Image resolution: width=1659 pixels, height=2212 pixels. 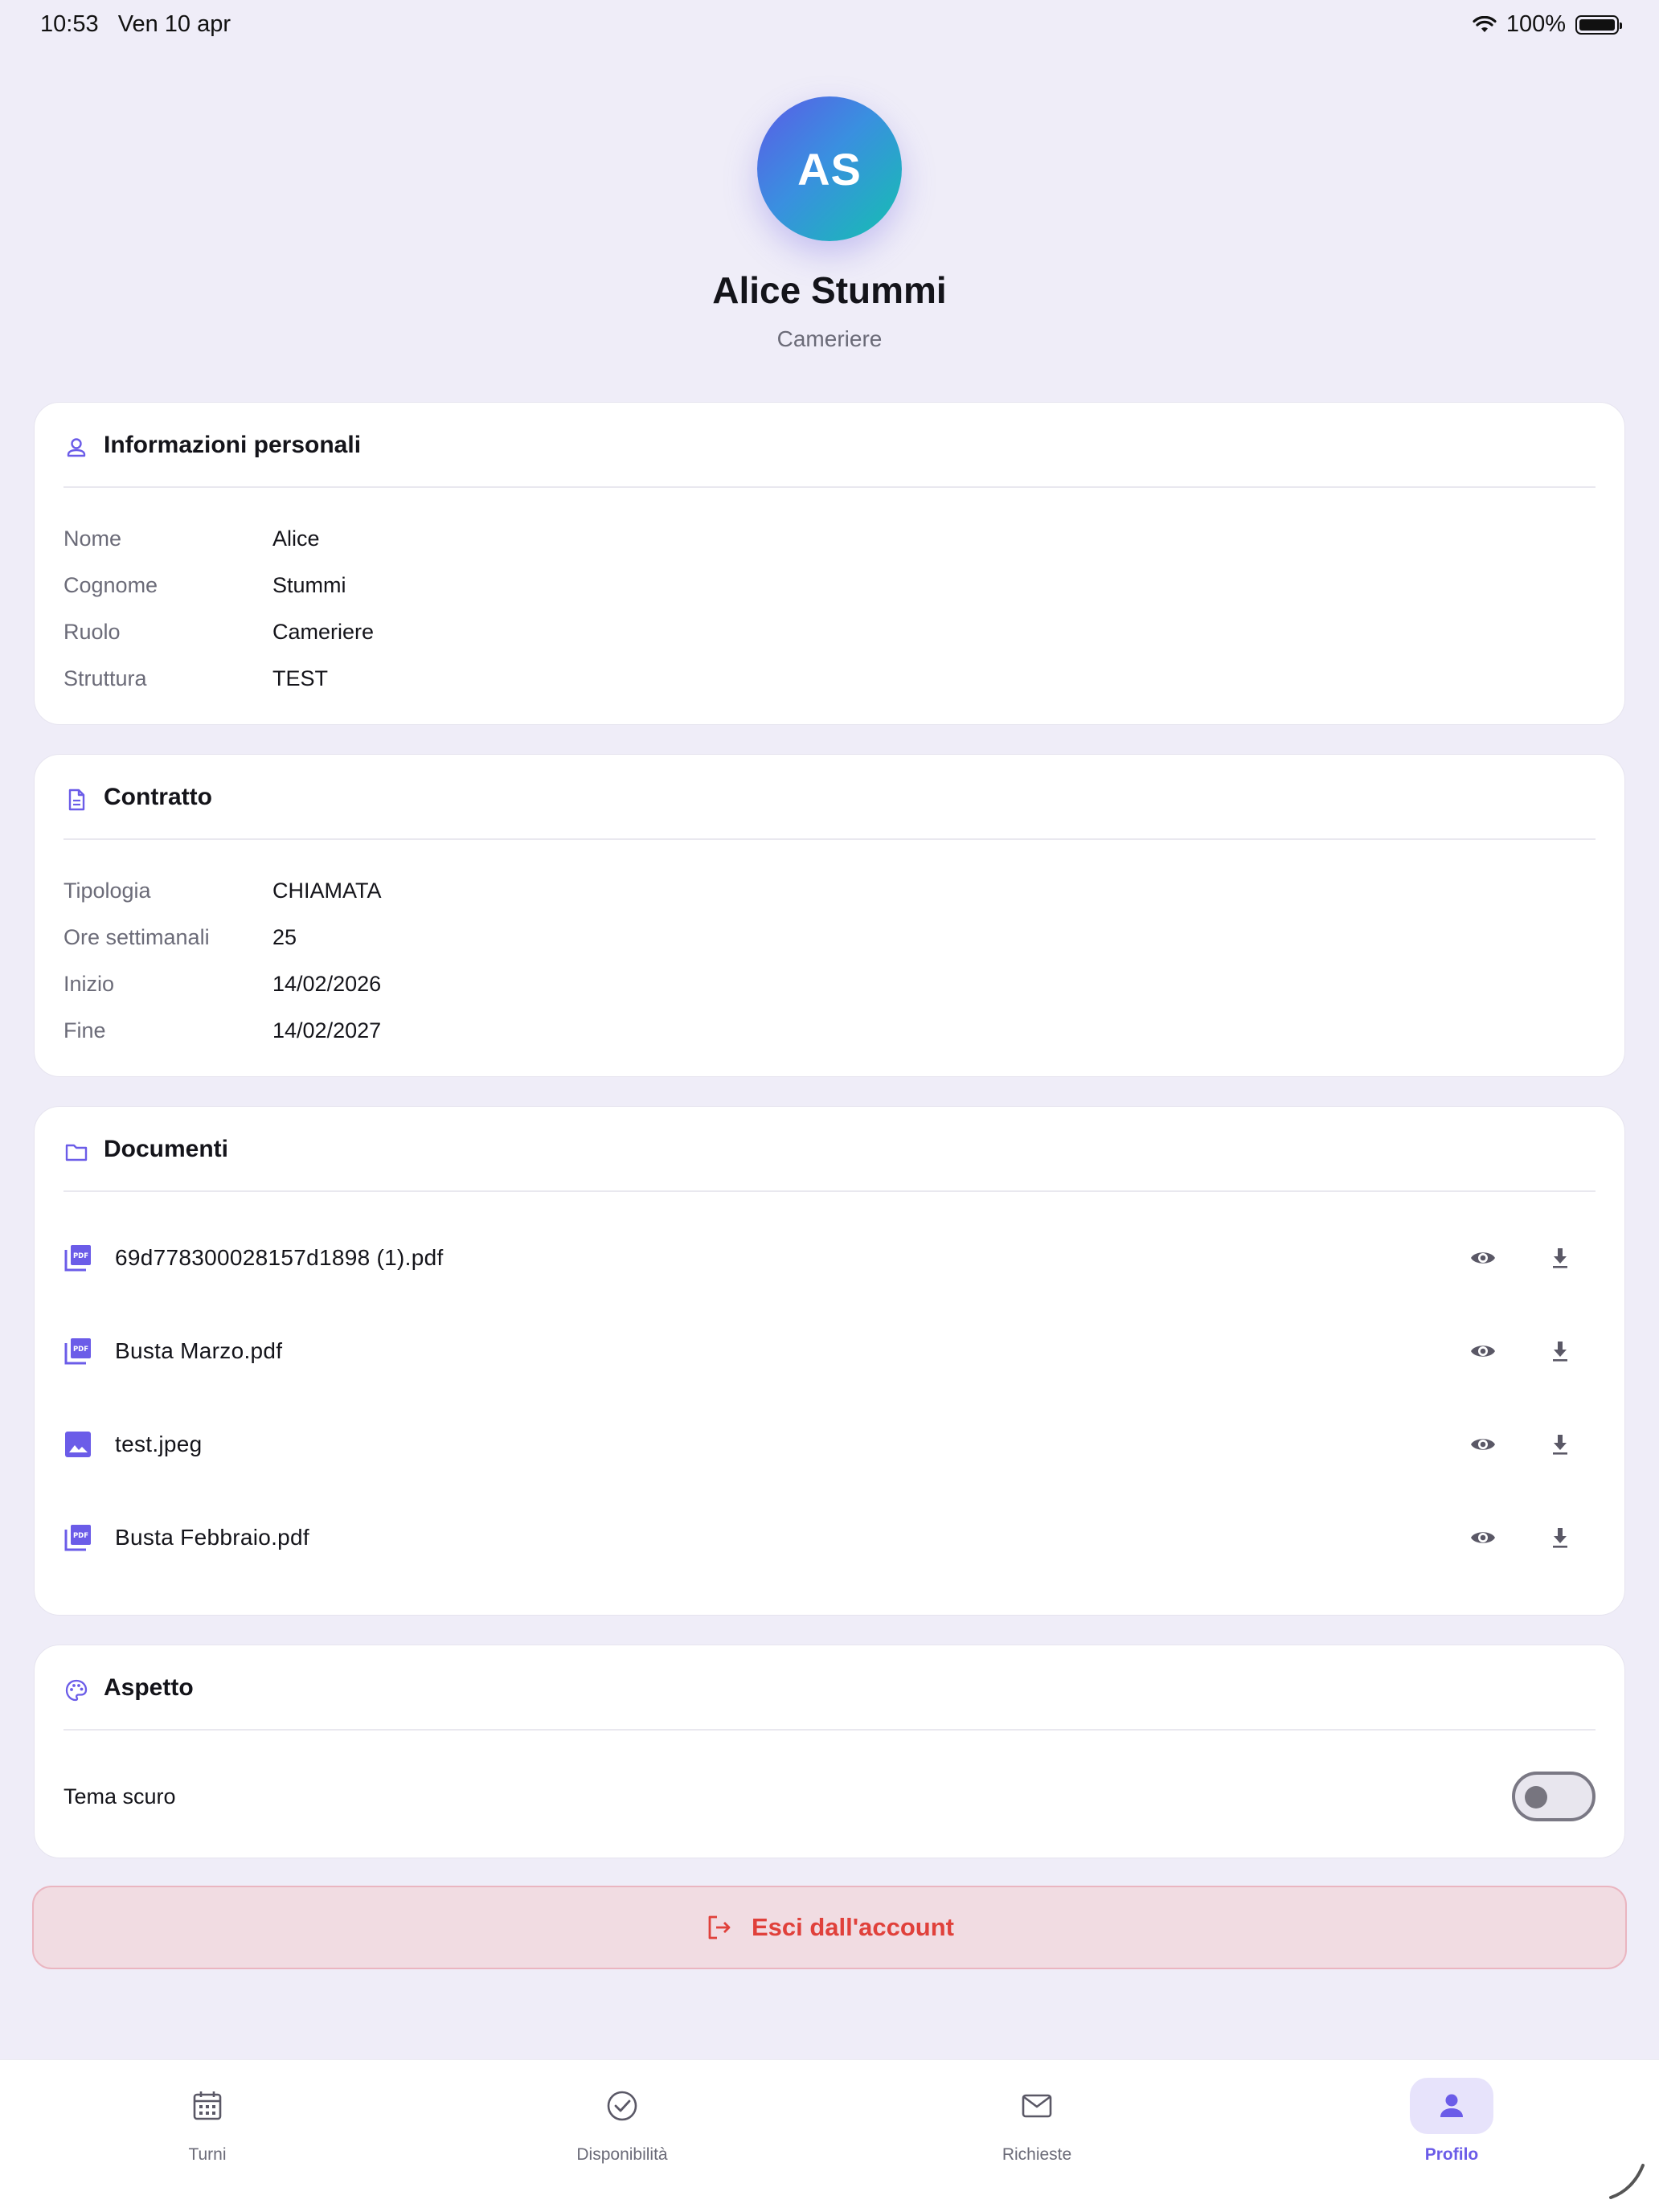 What do you see at coordinates (1554, 1796) in the screenshot?
I see `dark-theme-toggle` at bounding box center [1554, 1796].